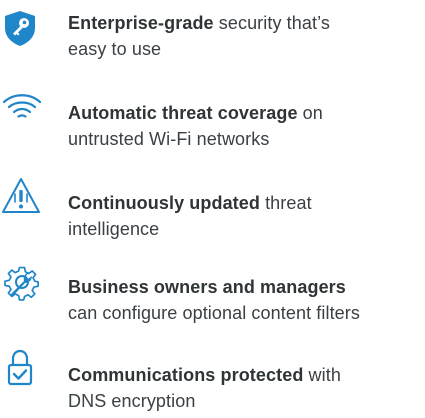 This screenshot has height=418, width=425. I want to click on feature-second-line: easy to use, so click(115, 49).